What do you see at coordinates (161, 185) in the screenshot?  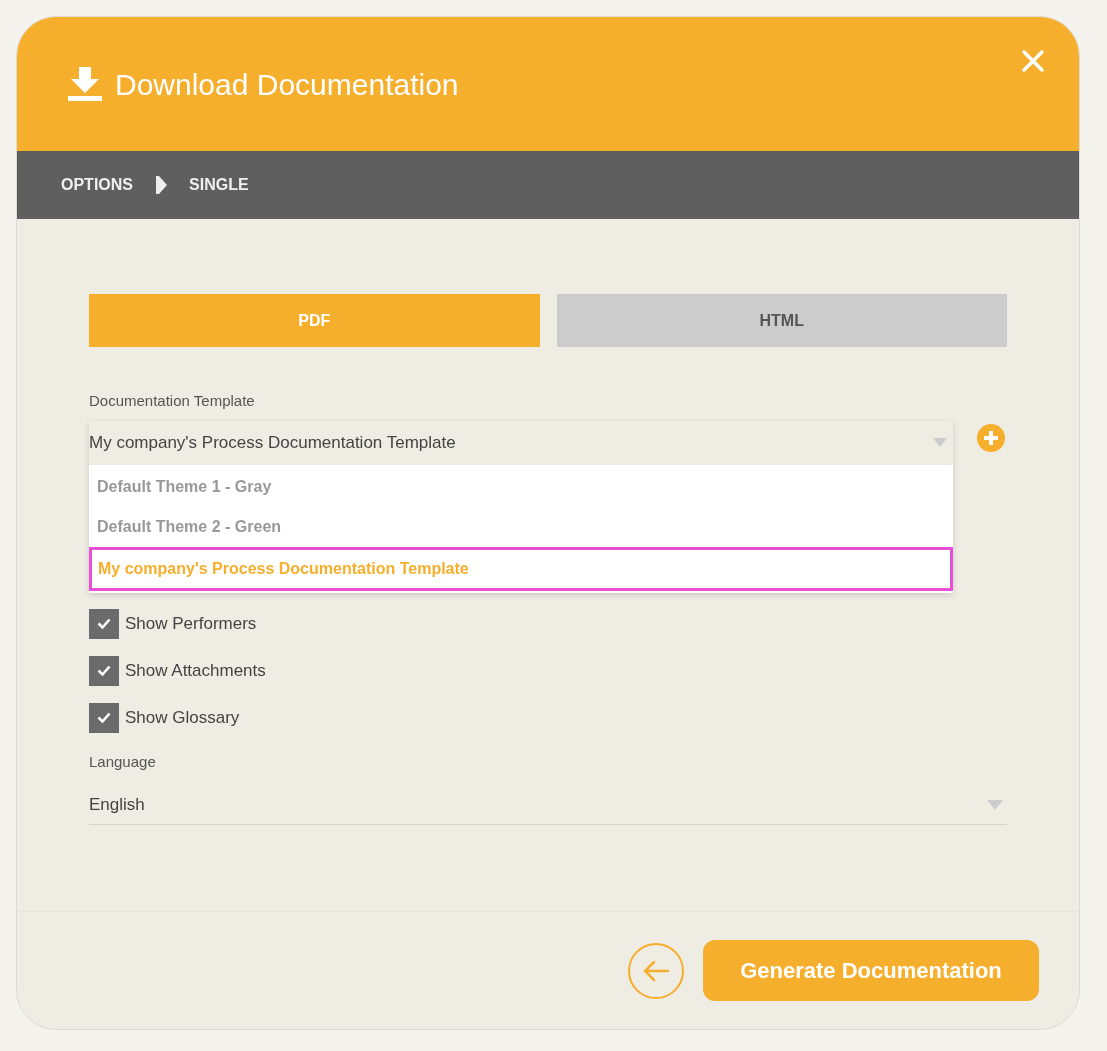 I see `chevron-right-icon` at bounding box center [161, 185].